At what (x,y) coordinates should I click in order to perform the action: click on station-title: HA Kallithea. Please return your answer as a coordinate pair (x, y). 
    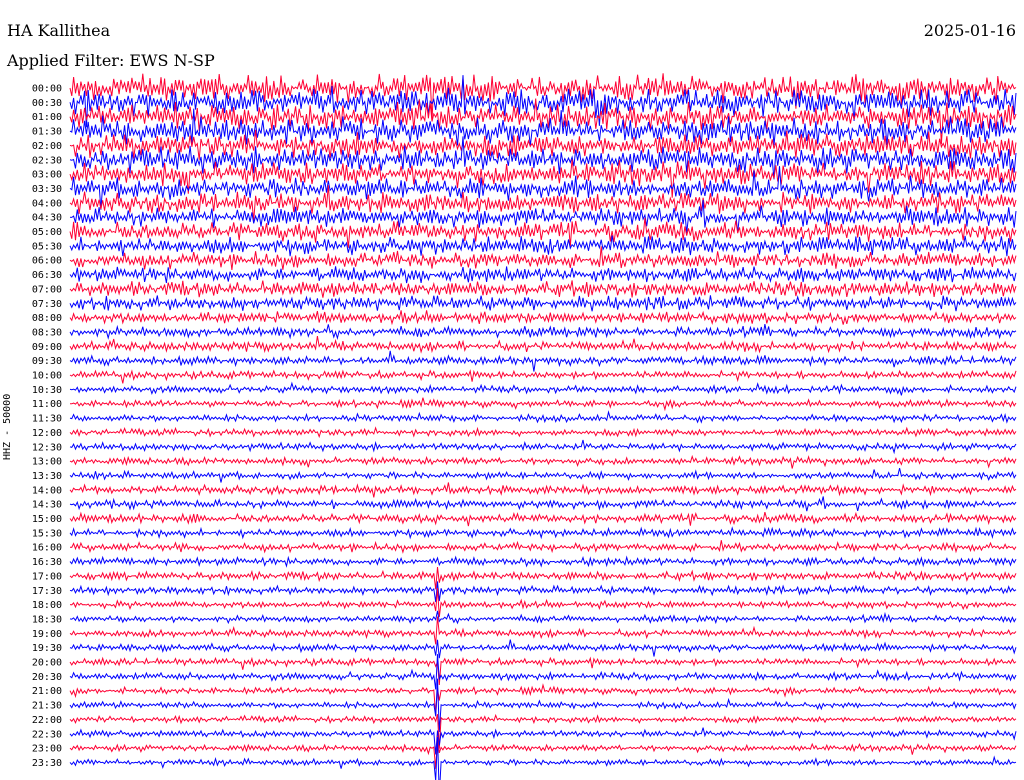
    Looking at the image, I should click on (59, 30).